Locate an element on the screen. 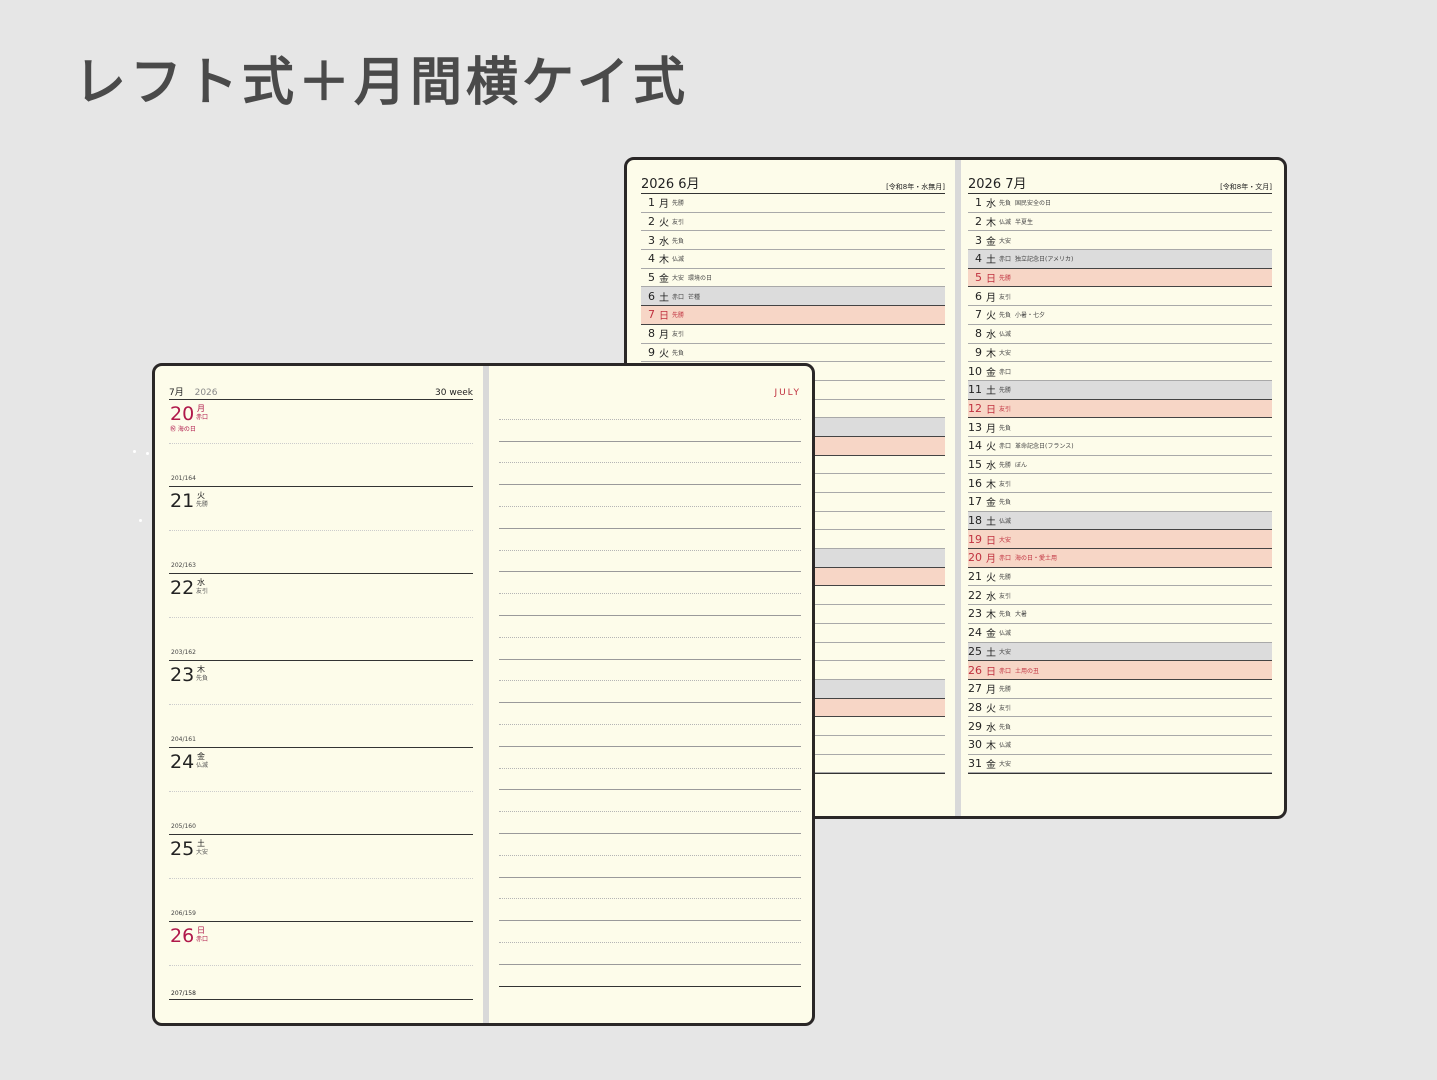  day-of-year-label: 203/162 is located at coordinates (183, 652).